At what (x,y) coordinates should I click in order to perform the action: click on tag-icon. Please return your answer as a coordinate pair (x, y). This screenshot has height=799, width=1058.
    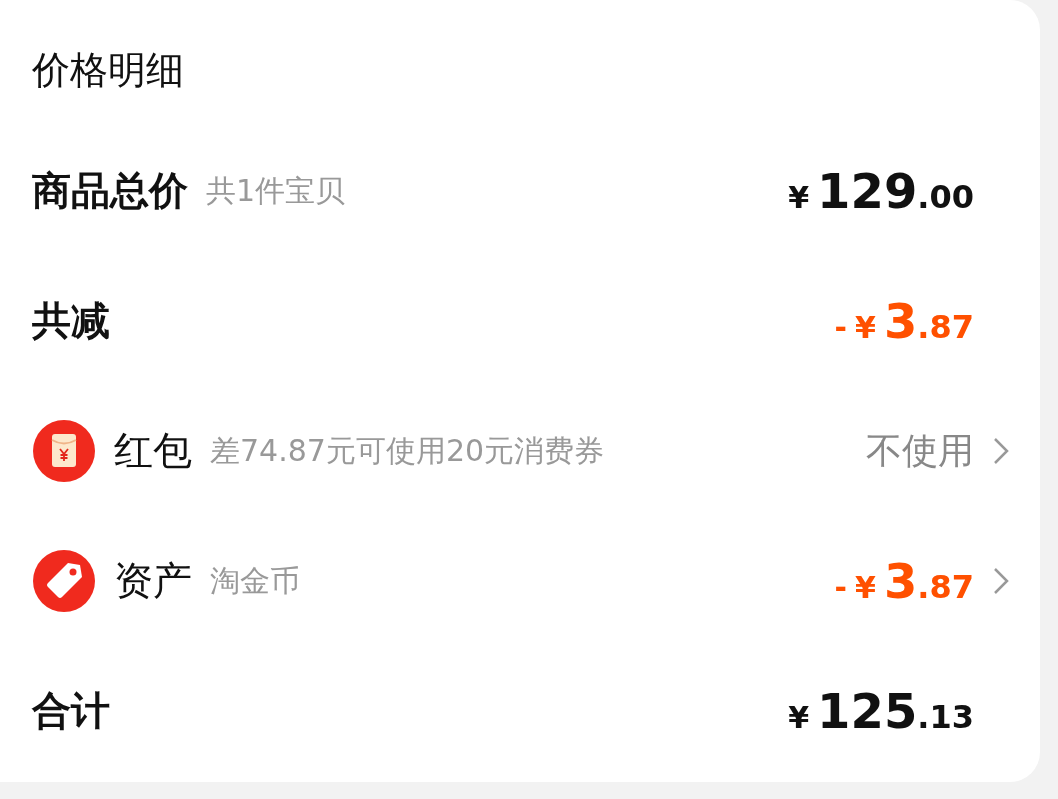
    Looking at the image, I should click on (64, 581).